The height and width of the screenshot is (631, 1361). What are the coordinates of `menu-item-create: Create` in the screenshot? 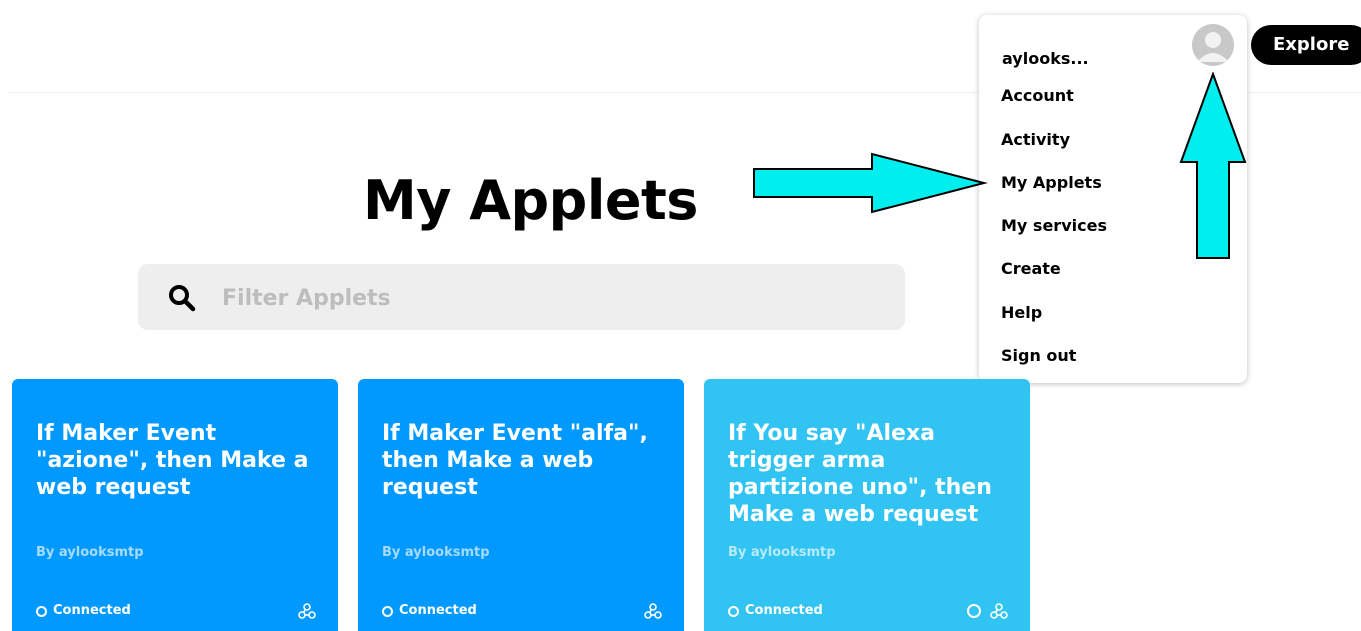 It's located at (1031, 268).